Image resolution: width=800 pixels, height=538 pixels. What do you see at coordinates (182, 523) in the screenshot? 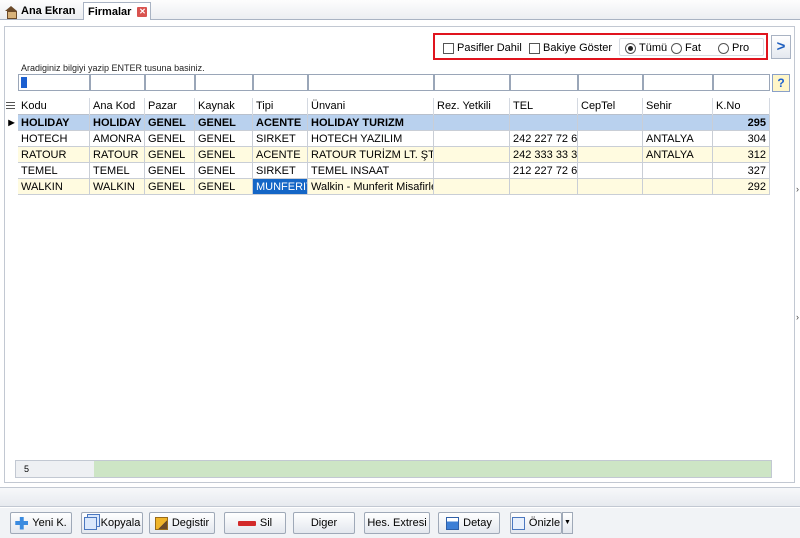
I see `degistir-button: Degistir` at bounding box center [182, 523].